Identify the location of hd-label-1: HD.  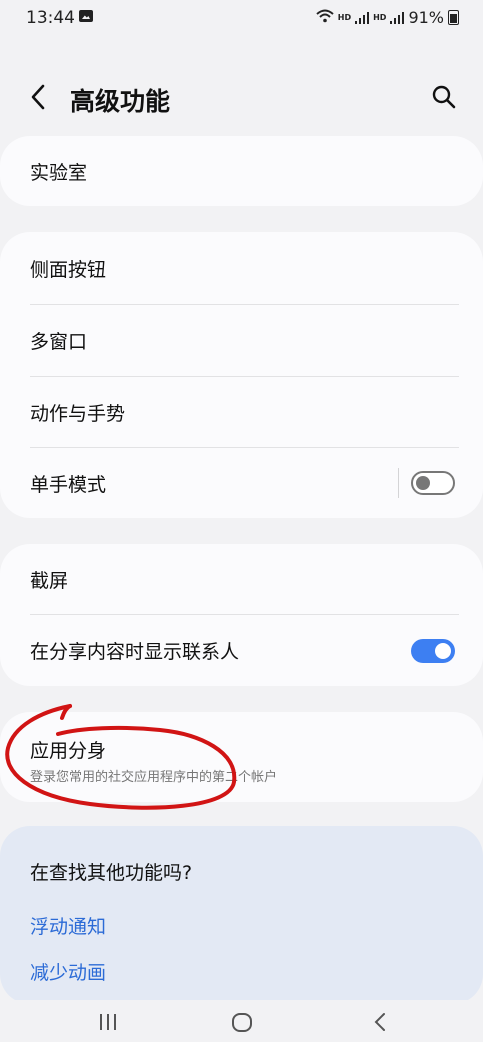
(344, 17).